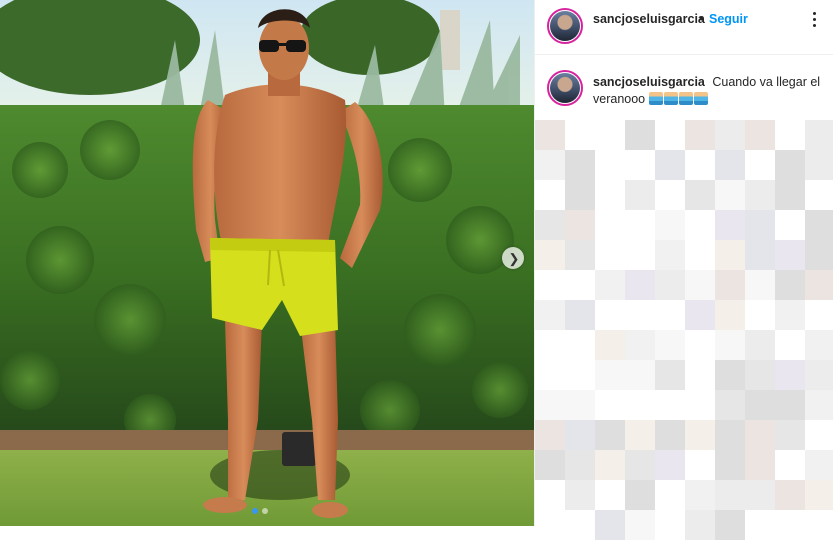 The width and height of the screenshot is (833, 540). I want to click on post-header: sancjoseluisgarcia • Seguir, so click(684, 27).